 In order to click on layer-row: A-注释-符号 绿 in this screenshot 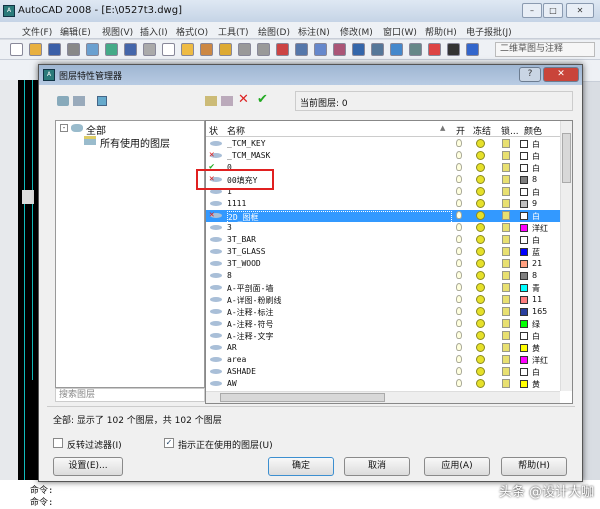, I will do `click(383, 324)`.